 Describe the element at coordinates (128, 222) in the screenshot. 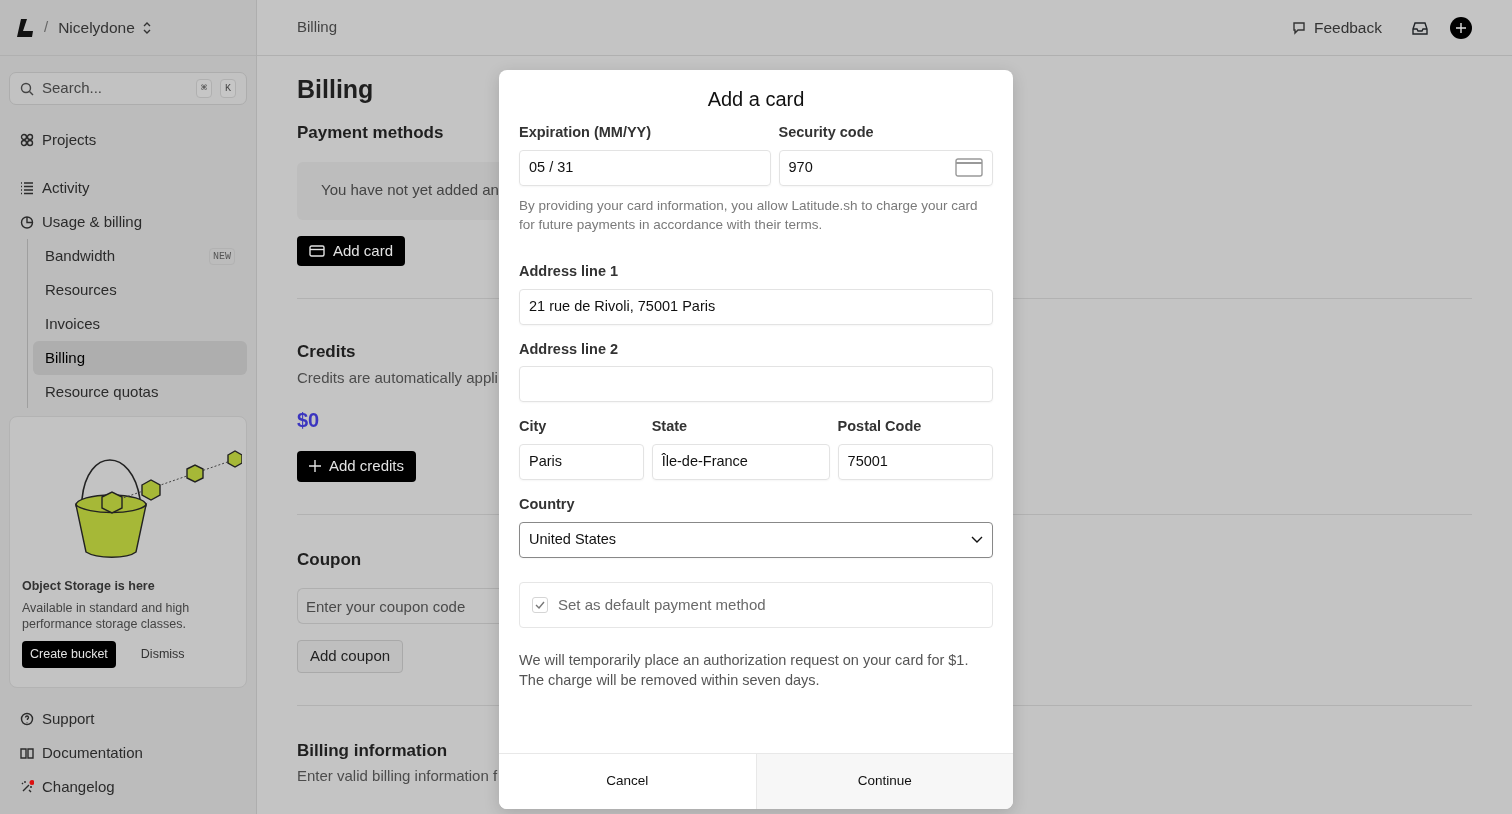

I see `sidebar-item: Usage & billing` at that location.